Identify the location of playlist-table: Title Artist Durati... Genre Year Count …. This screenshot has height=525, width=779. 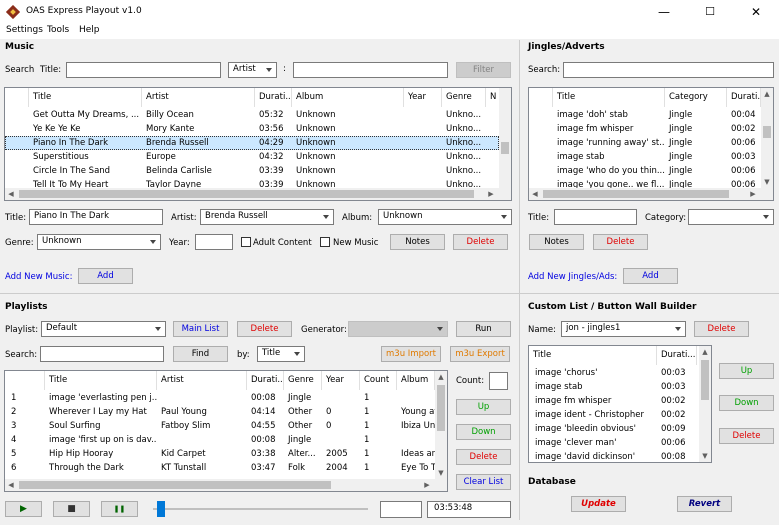
(226, 431).